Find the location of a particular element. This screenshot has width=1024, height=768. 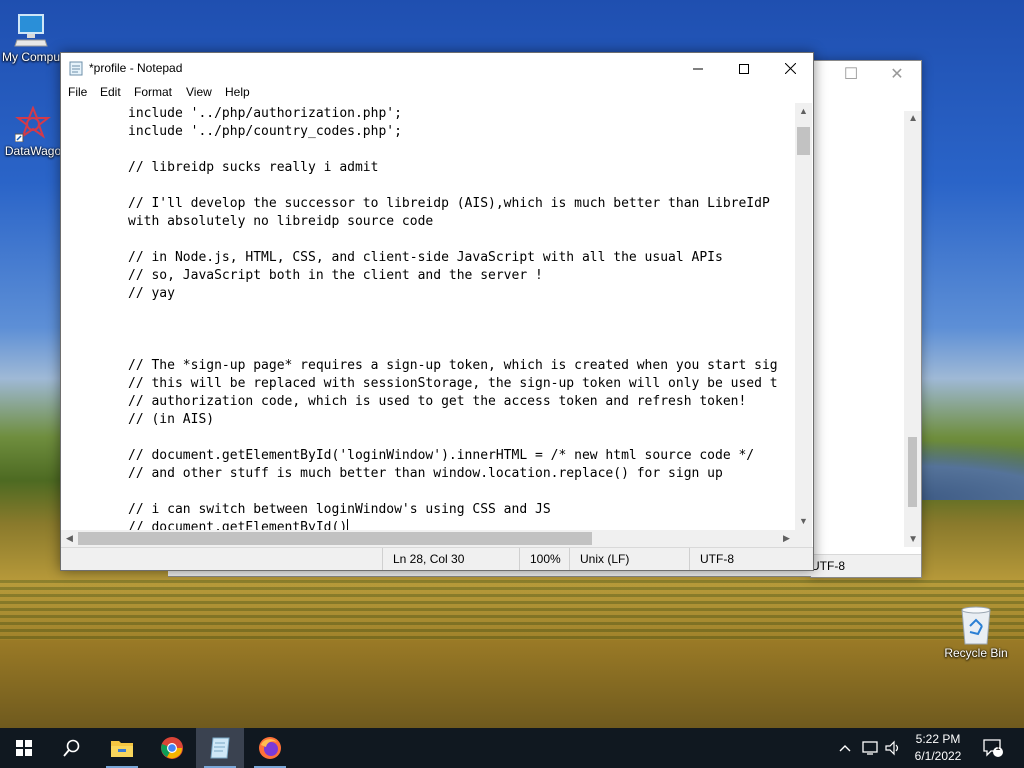

firefox-icon is located at coordinates (270, 748).